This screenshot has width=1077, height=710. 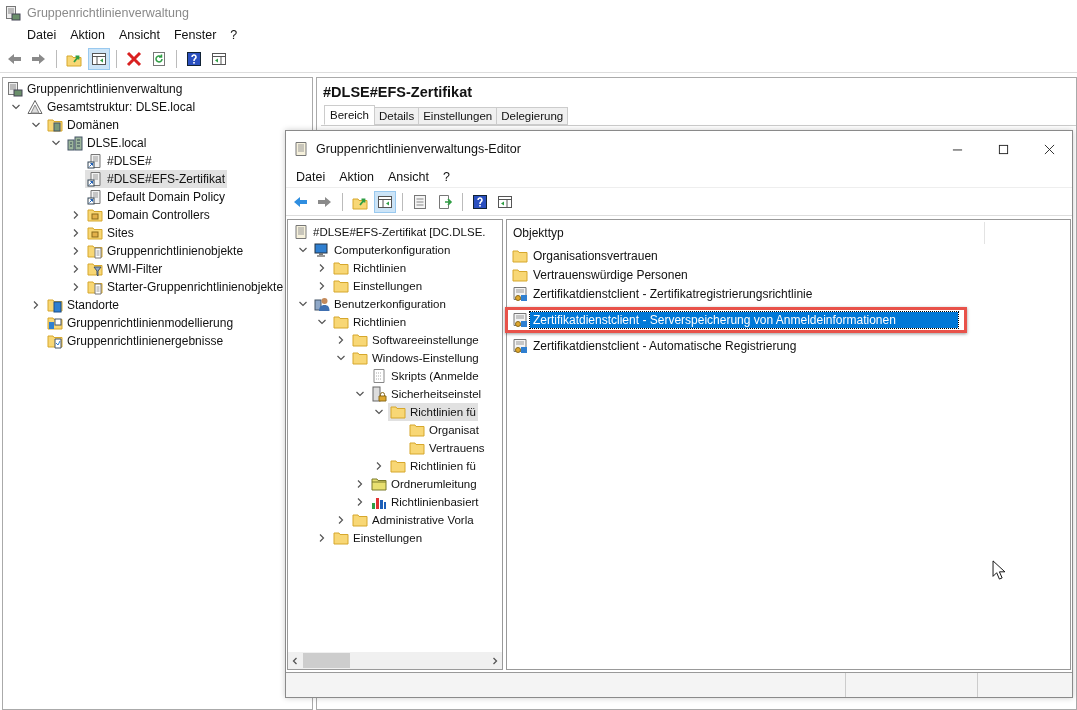 What do you see at coordinates (55, 341) in the screenshot?
I see `results-icon` at bounding box center [55, 341].